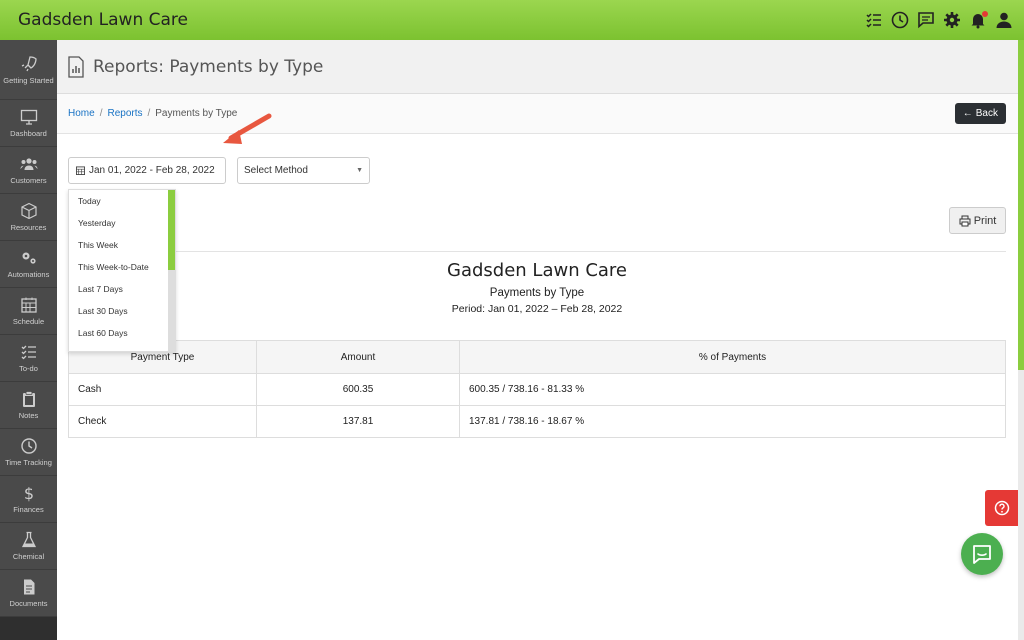 The width and height of the screenshot is (1024, 640). I want to click on printer-icon, so click(965, 220).